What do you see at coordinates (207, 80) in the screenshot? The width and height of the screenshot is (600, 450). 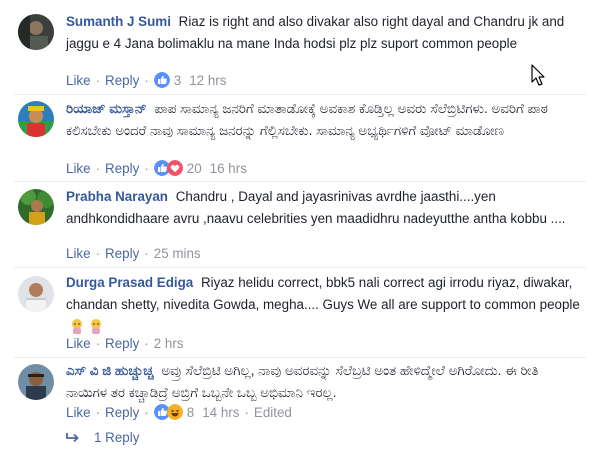 I see `timestamp: 12 hrs` at bounding box center [207, 80].